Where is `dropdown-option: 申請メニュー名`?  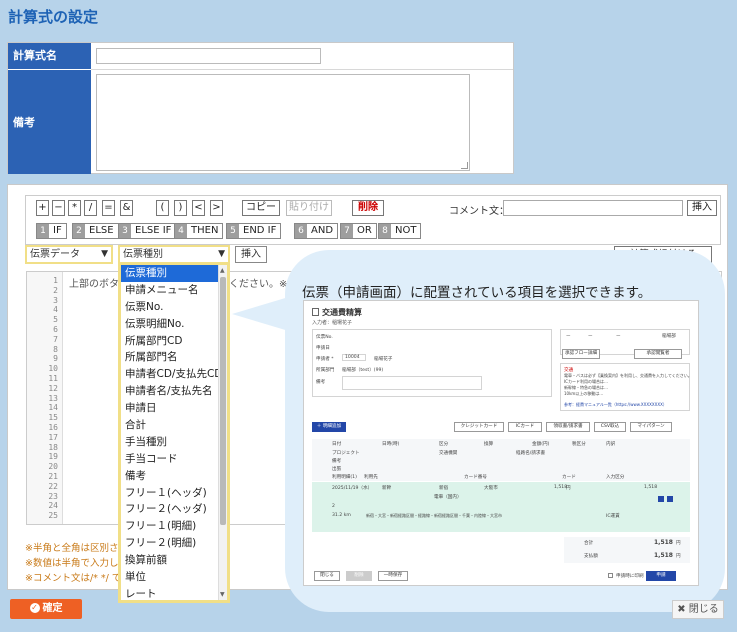
dropdown-option: 申請メニュー名 is located at coordinates (174, 290).